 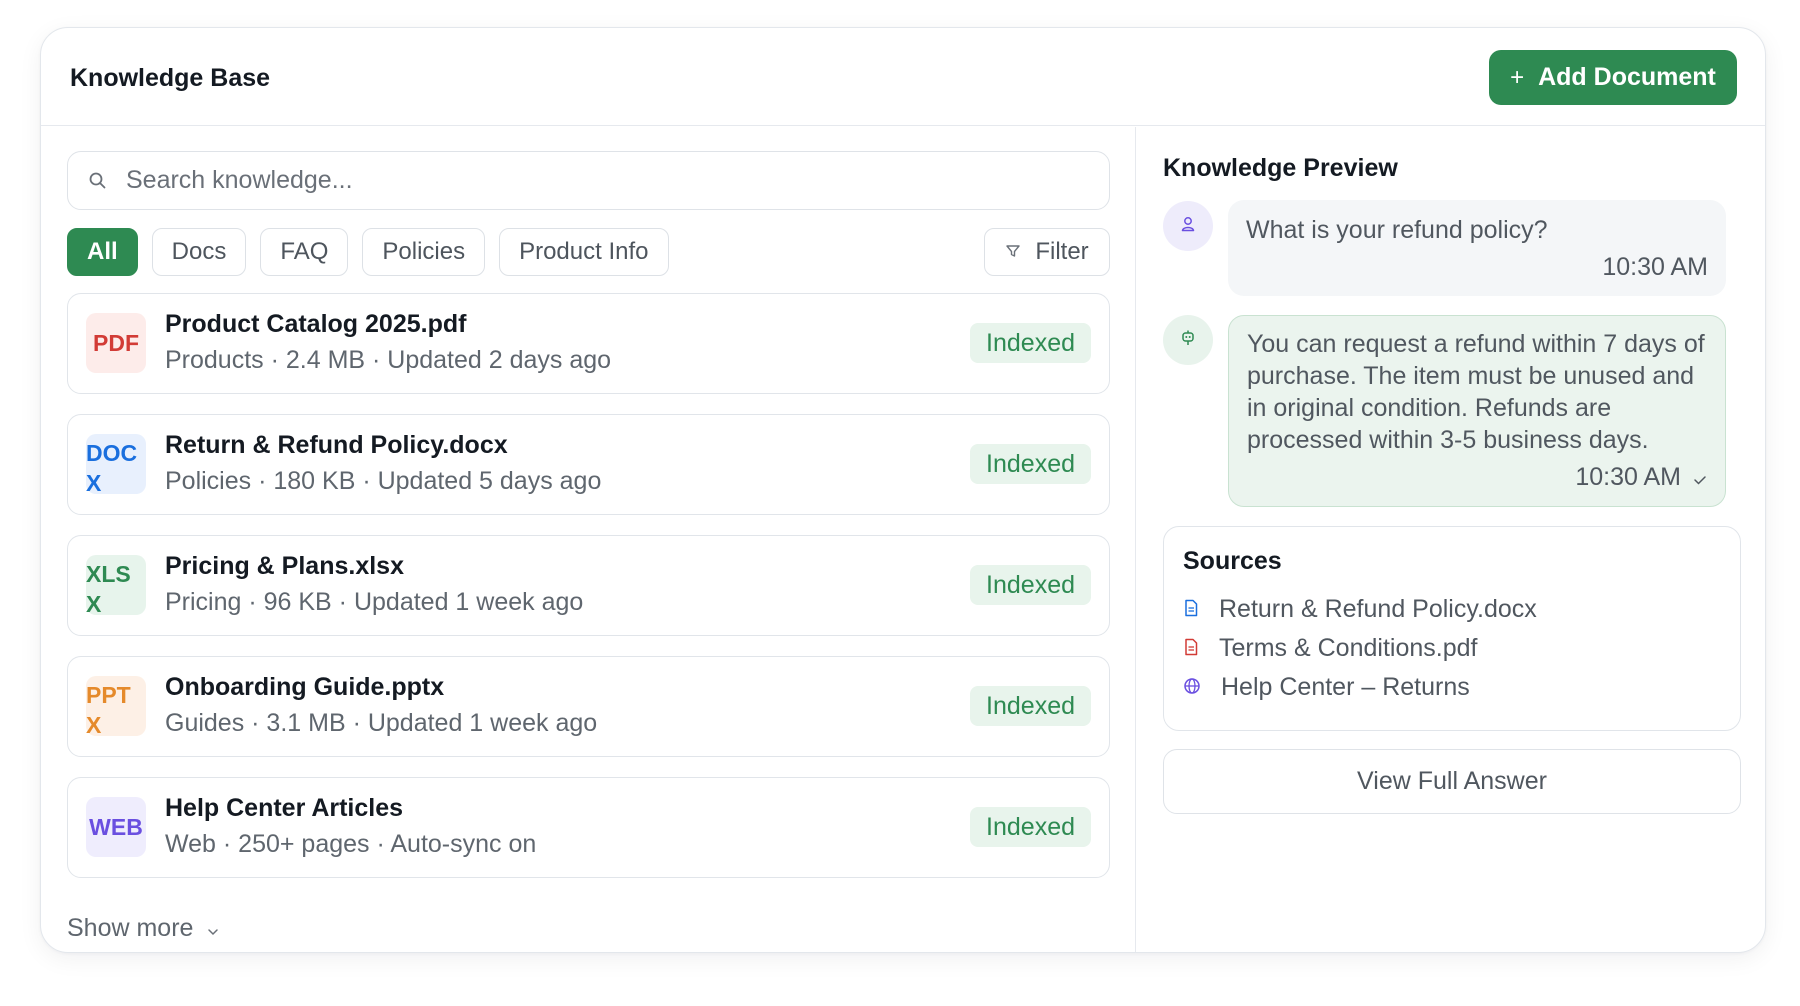 I want to click on sources-title: Sources, so click(x=1232, y=561).